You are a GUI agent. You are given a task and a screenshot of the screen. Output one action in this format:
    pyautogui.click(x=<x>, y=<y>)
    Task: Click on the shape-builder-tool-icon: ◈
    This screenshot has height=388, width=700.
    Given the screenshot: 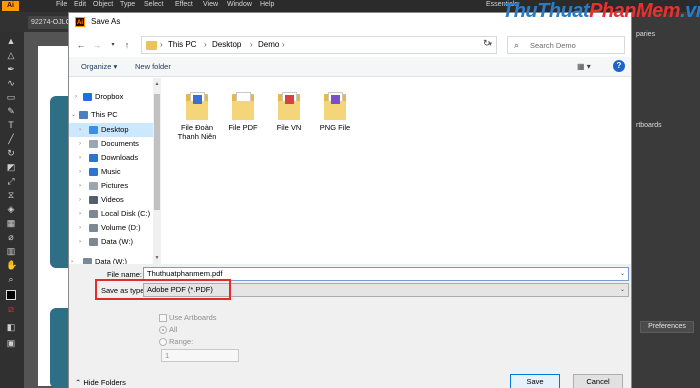 What is the action you would take?
    pyautogui.click(x=11, y=209)
    